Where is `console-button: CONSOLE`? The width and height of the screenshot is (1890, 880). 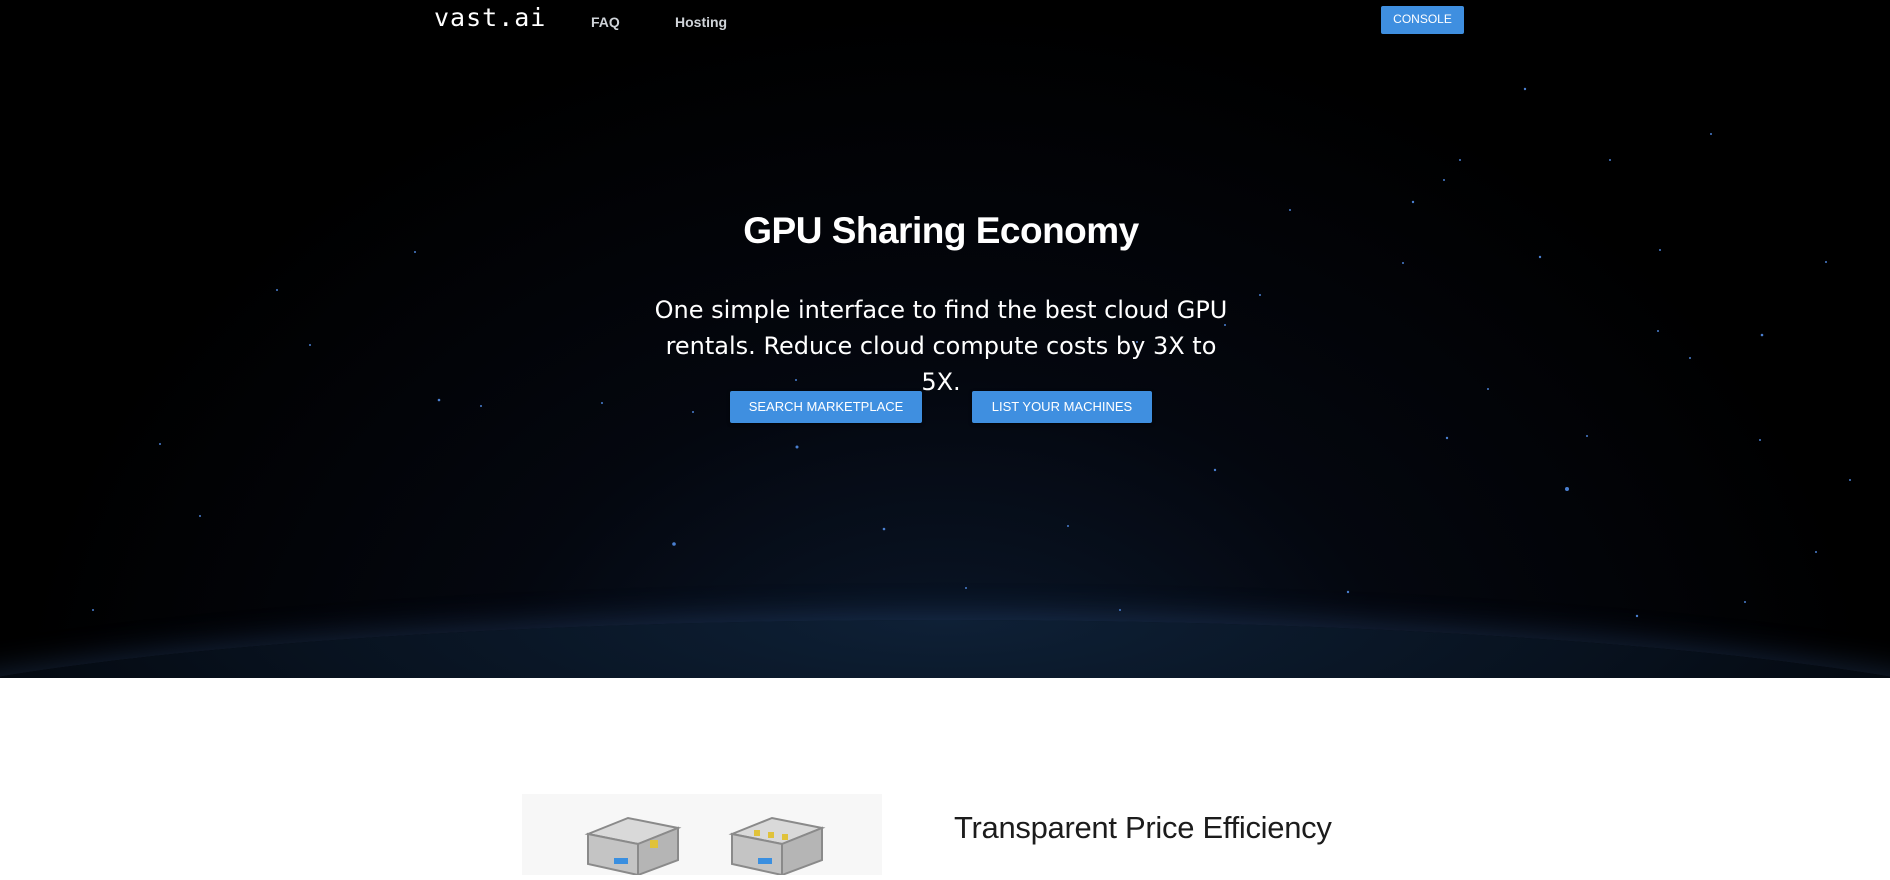
console-button: CONSOLE is located at coordinates (1422, 20).